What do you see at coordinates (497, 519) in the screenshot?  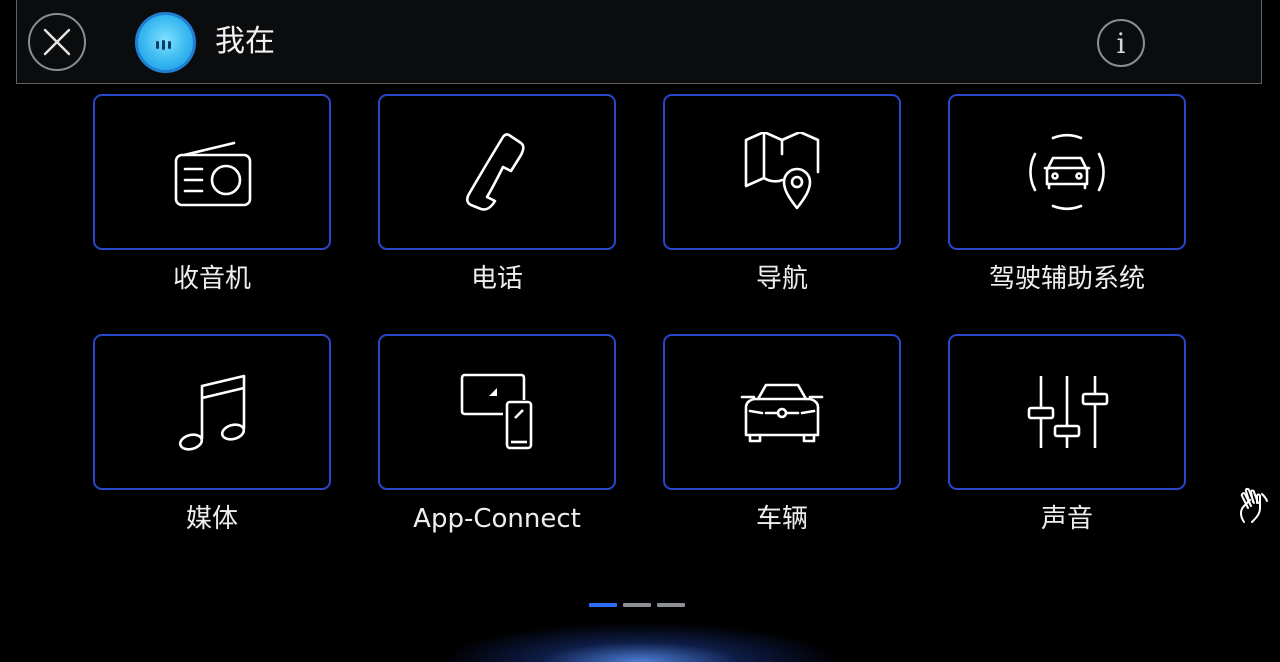 I see `tile-label-app-connect: App-Connect` at bounding box center [497, 519].